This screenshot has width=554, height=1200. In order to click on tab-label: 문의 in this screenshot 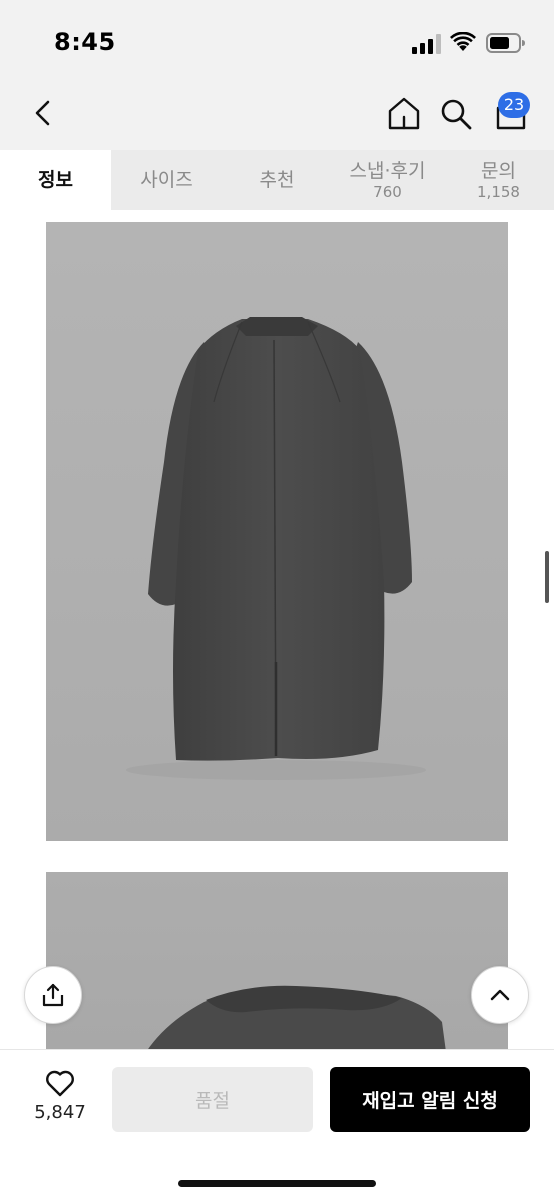, I will do `click(498, 170)`.